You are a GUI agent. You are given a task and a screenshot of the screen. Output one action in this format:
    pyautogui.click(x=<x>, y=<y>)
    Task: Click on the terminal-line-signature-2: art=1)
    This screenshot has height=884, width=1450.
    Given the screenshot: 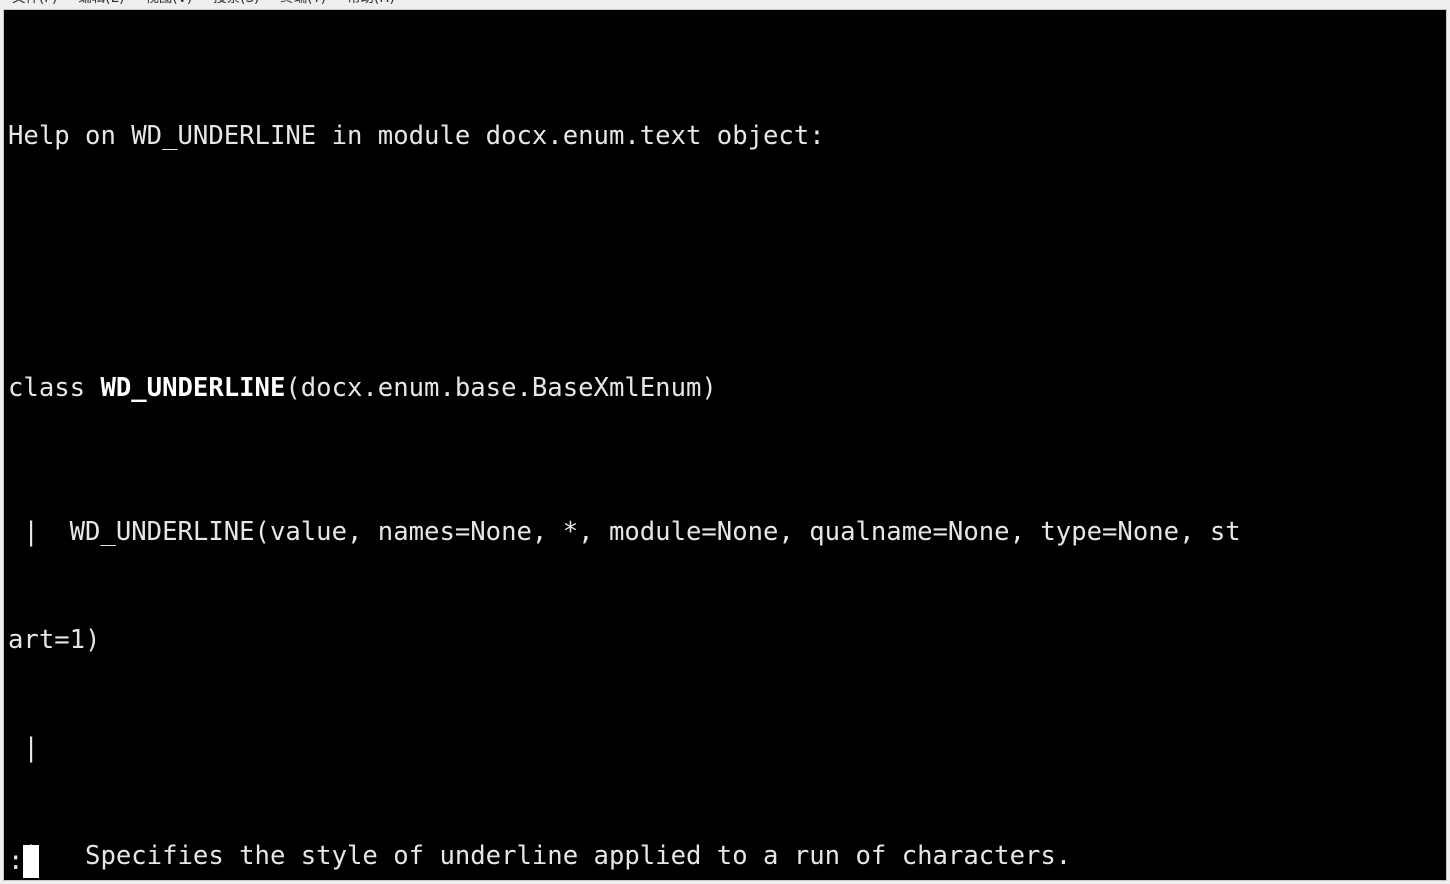 What is the action you would take?
    pyautogui.click(x=54, y=640)
    